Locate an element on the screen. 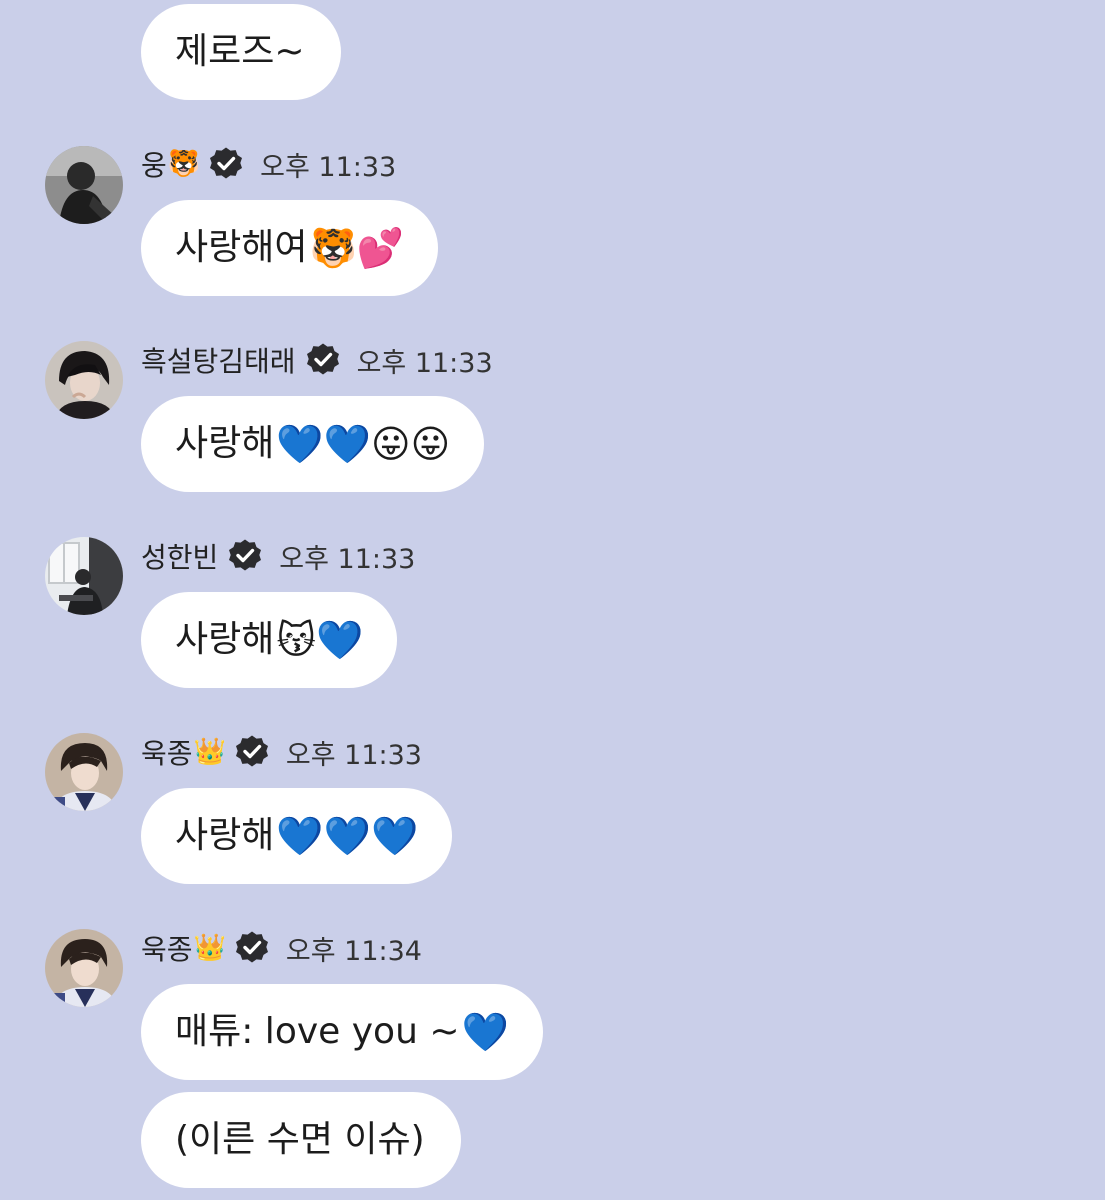  chat-bubble: 사랑해 💙💙💙 is located at coordinates (297, 836).